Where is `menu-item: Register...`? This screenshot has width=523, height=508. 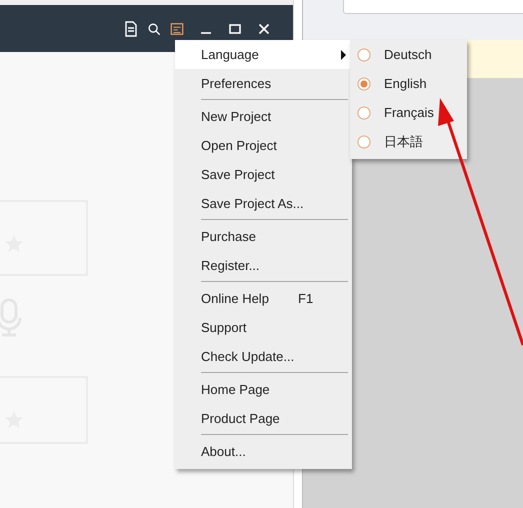
menu-item: Register... is located at coordinates (263, 265).